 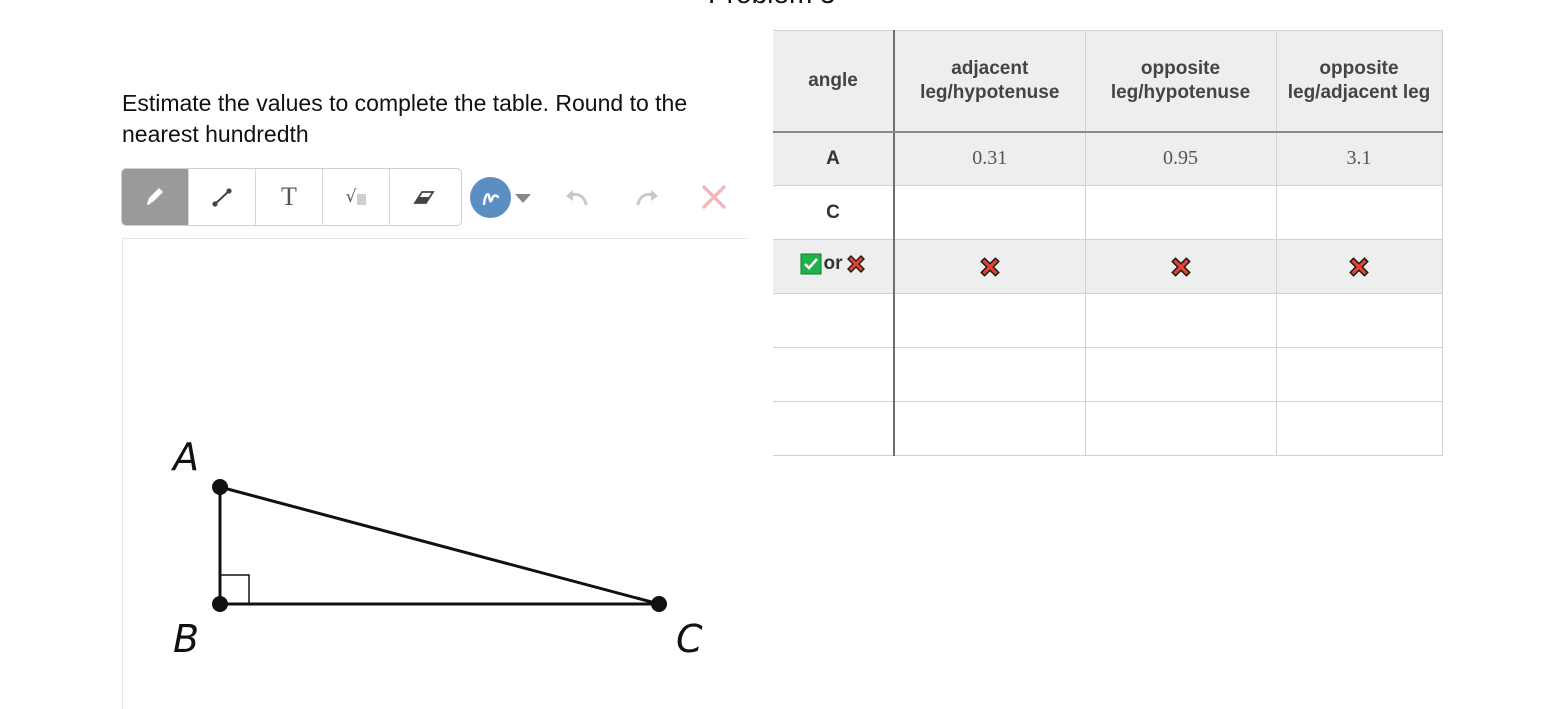 What do you see at coordinates (714, 197) in the screenshot?
I see `clear-x-icon` at bounding box center [714, 197].